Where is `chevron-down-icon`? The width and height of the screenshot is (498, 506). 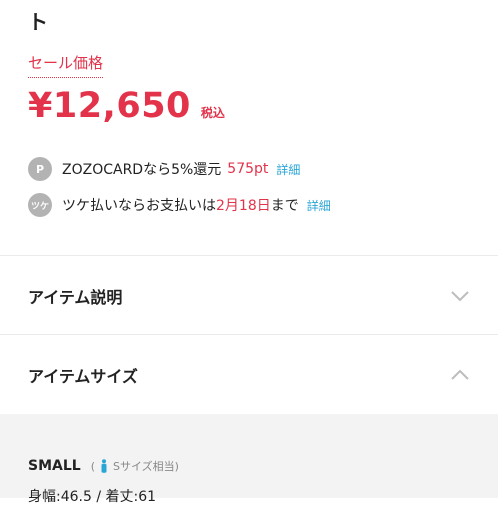 chevron-down-icon is located at coordinates (460, 296).